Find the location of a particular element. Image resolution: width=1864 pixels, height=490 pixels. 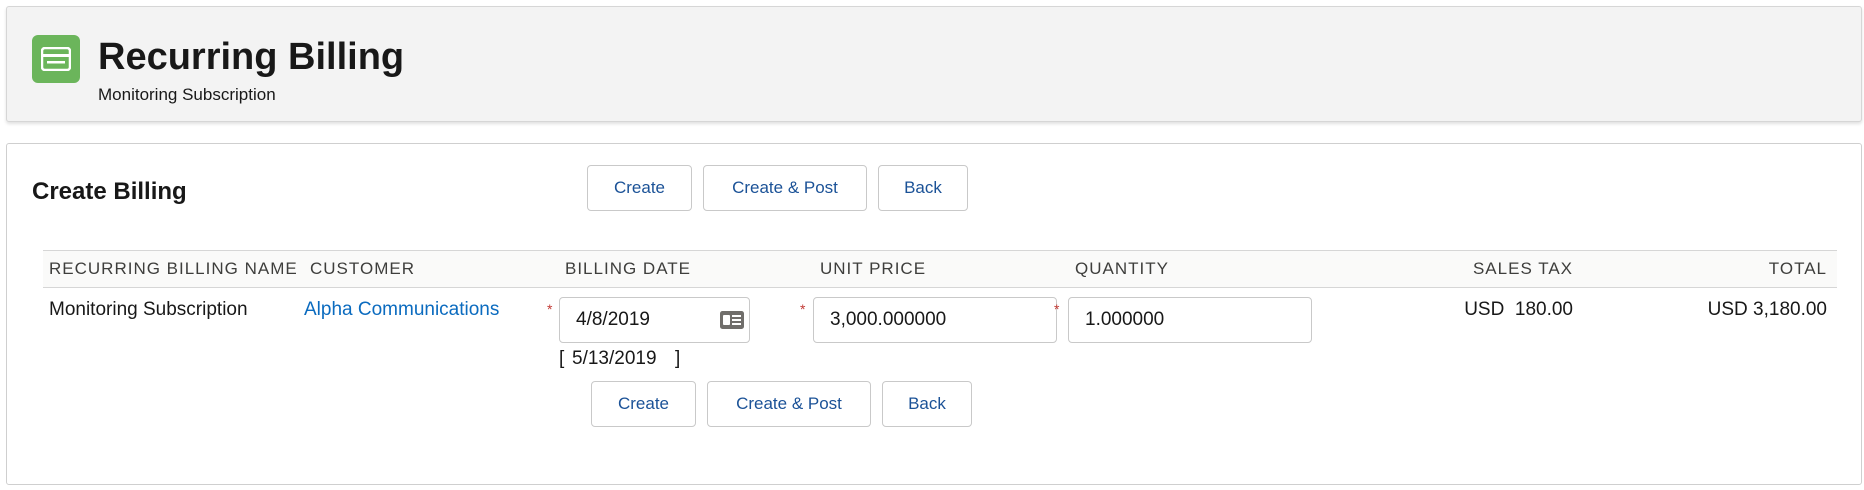

create-button-top: Create is located at coordinates (639, 188).